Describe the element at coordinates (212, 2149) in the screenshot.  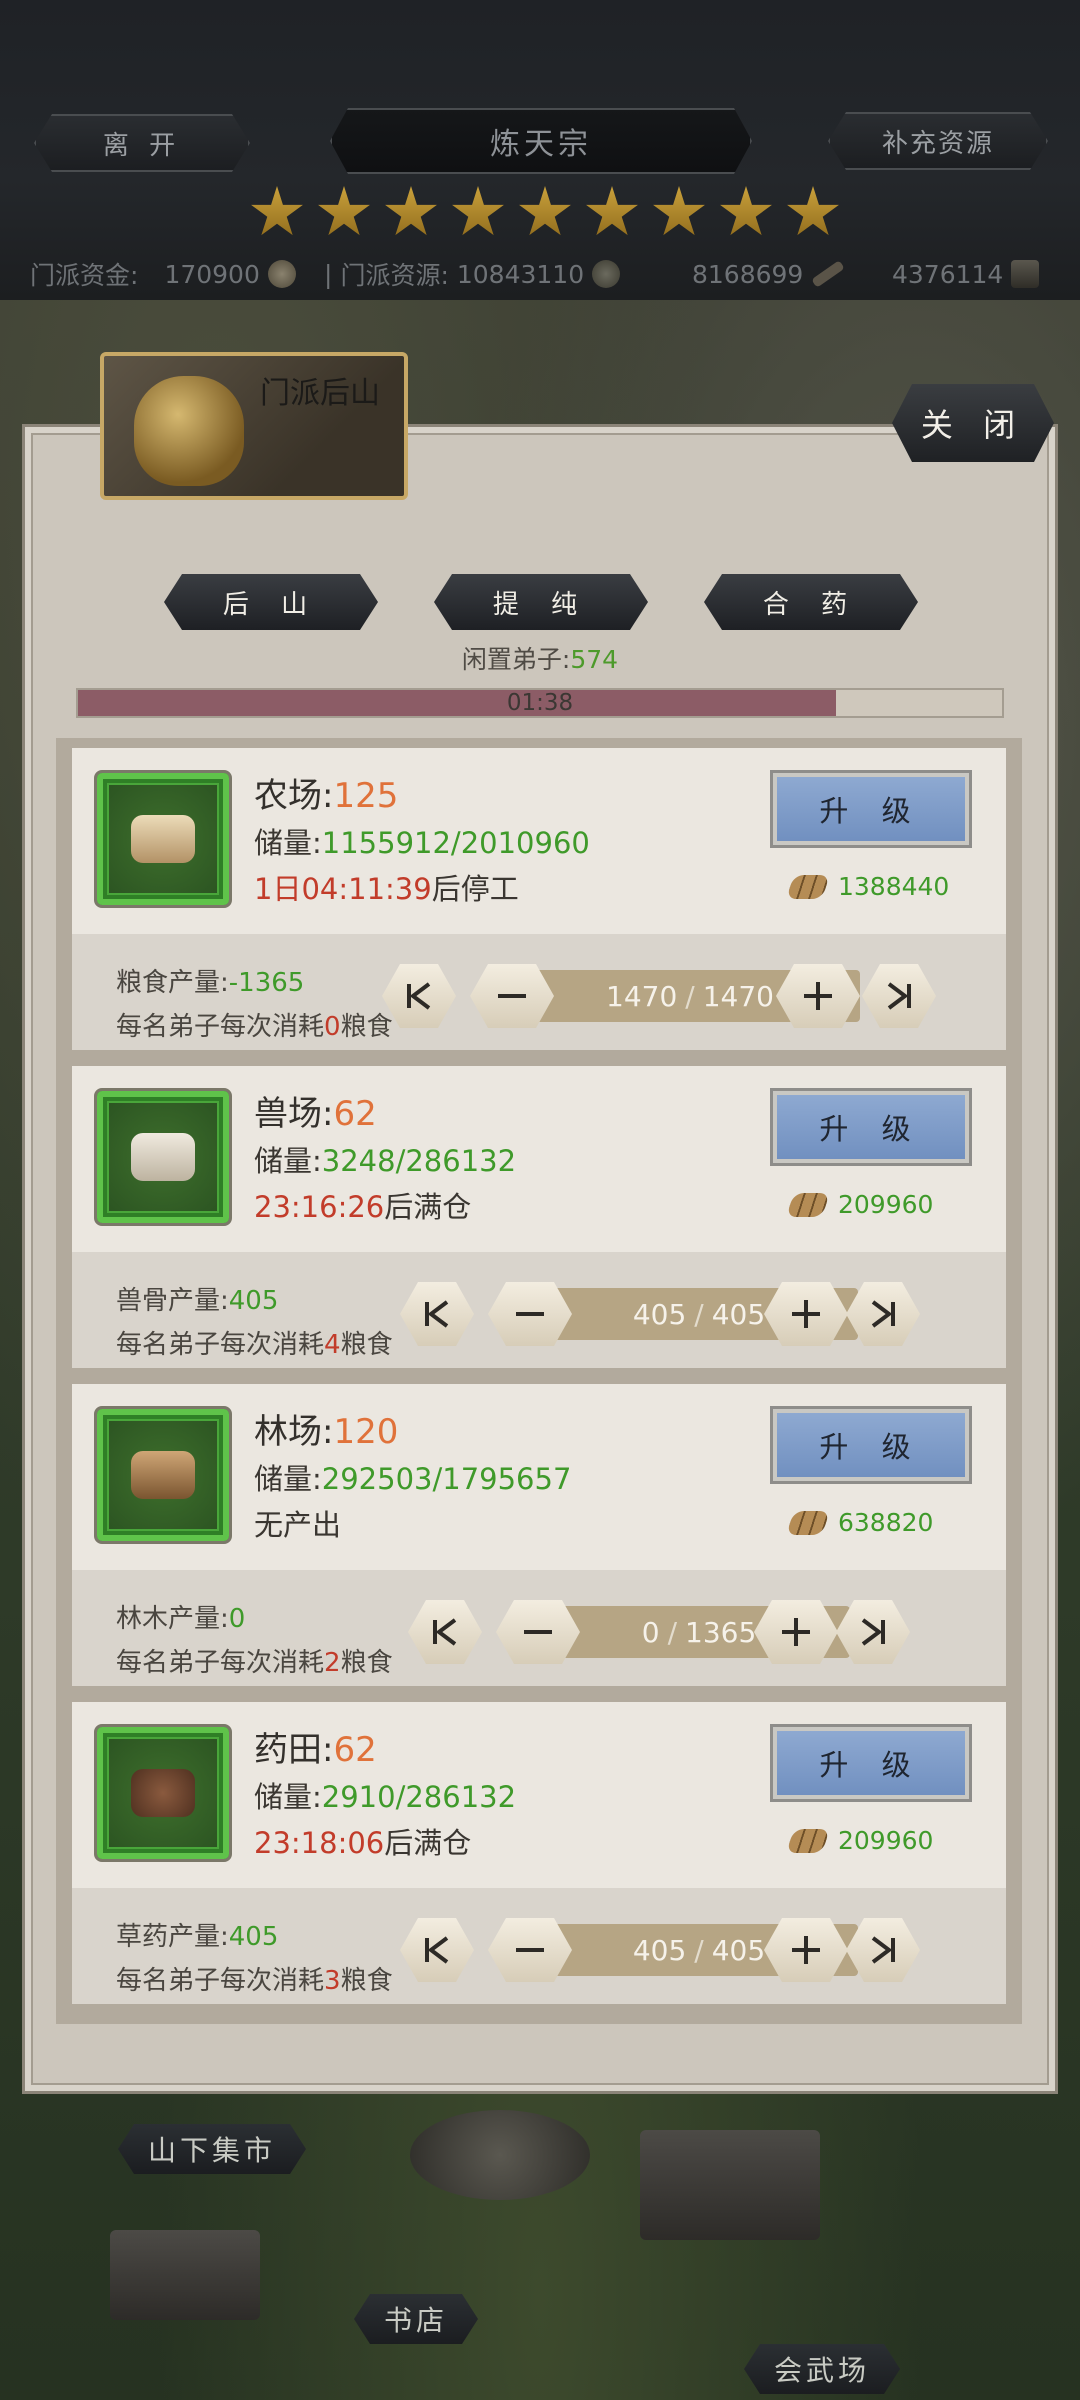
I see `market-label: 山下集市` at that location.